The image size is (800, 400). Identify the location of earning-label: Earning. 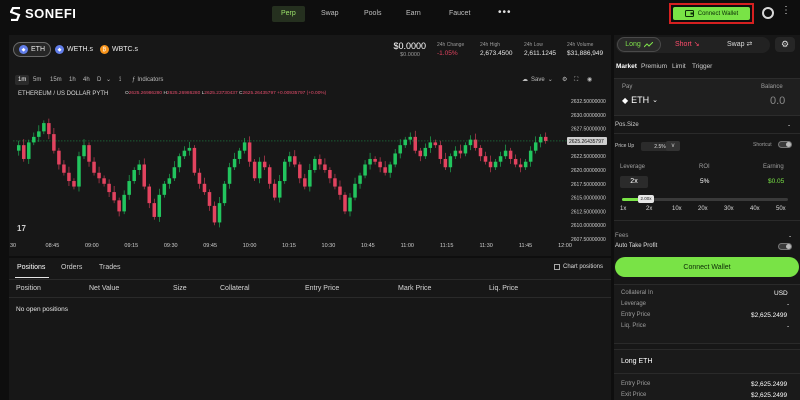
(773, 167).